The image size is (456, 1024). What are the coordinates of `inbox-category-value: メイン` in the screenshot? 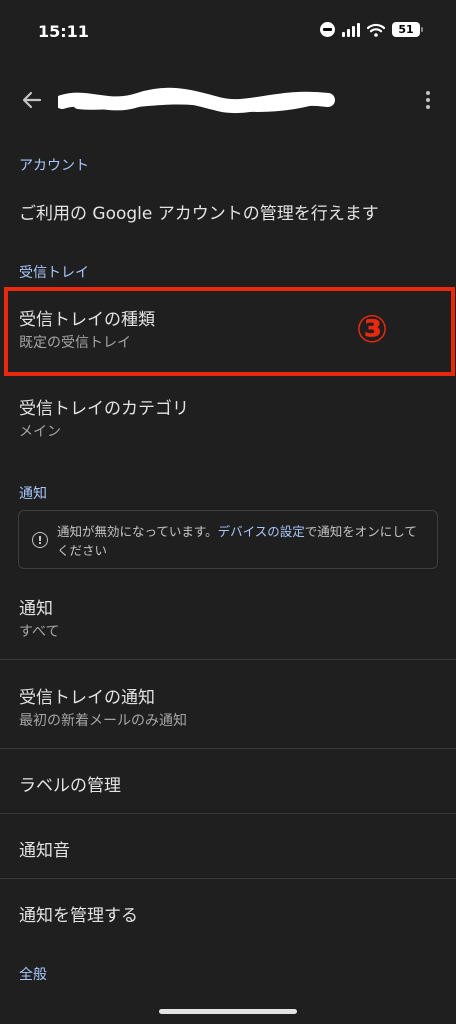 It's located at (40, 432).